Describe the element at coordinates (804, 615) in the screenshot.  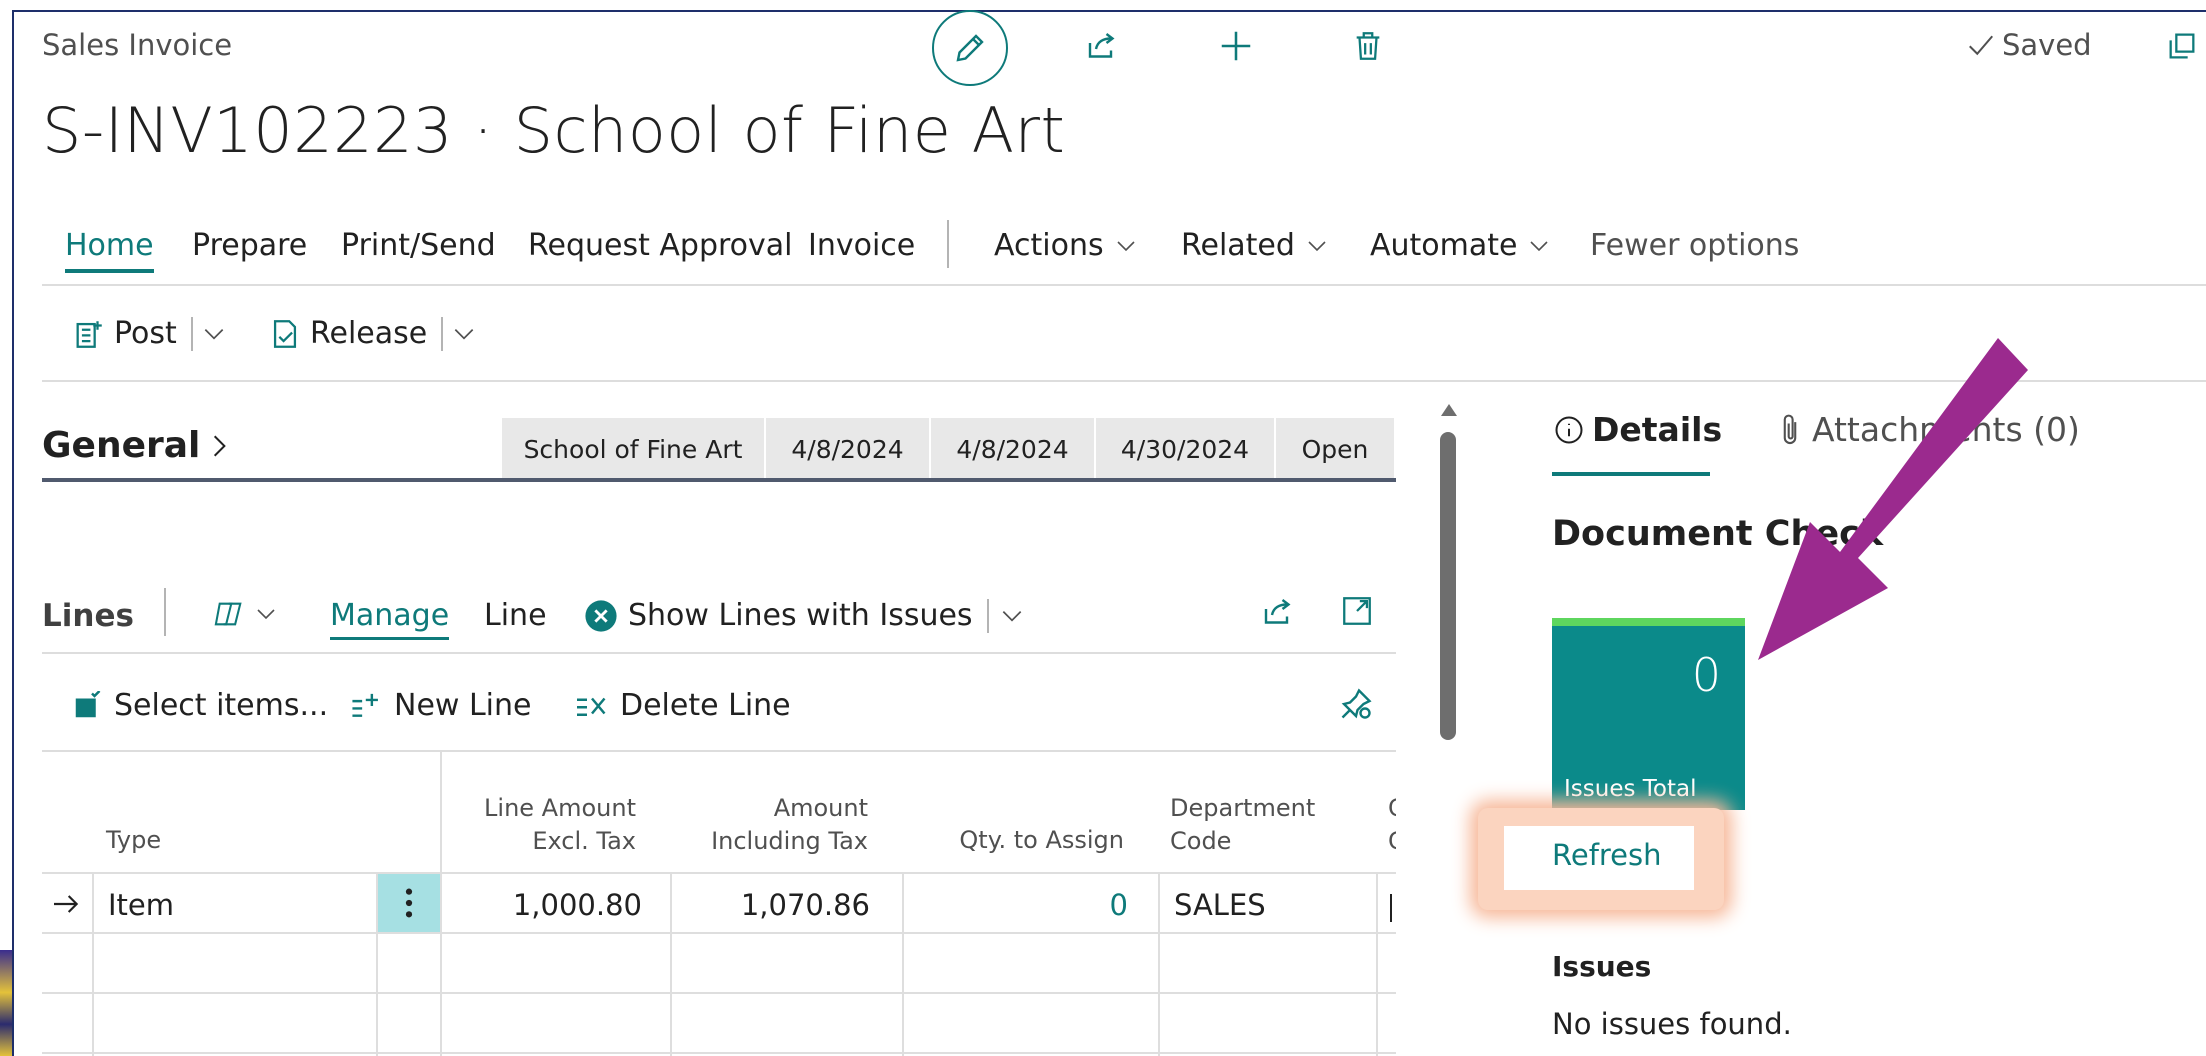
I see `show-lines-with-issues-button: Show Lines with Issues` at that location.